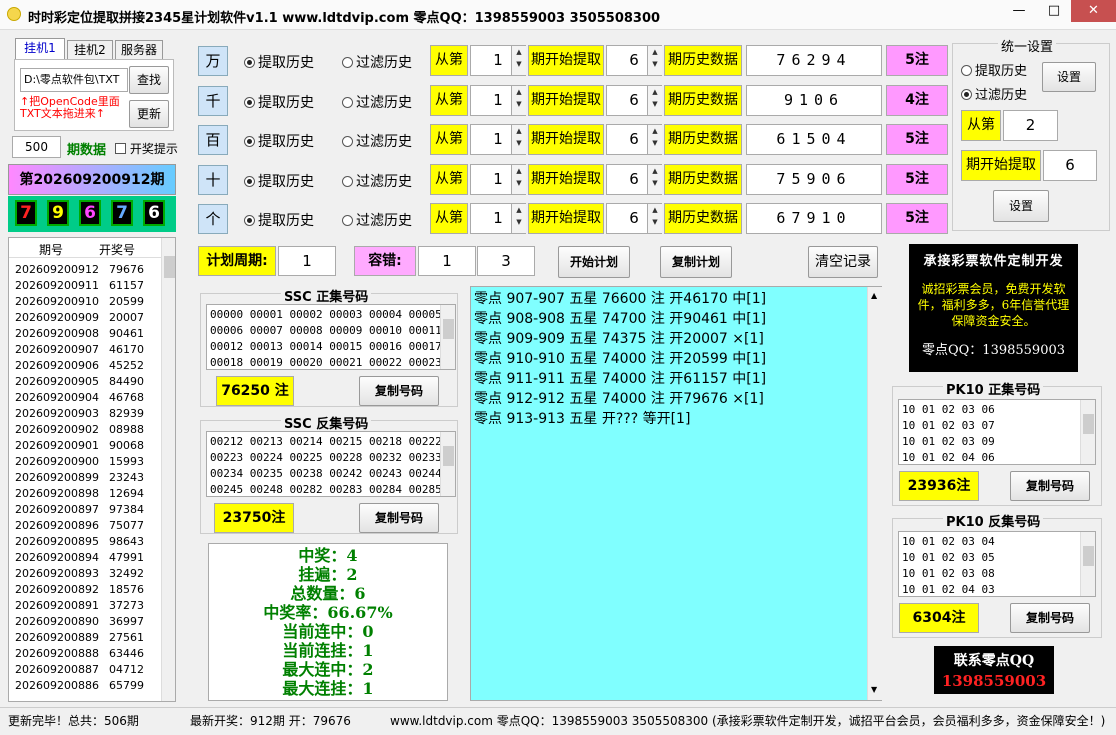  What do you see at coordinates (1021, 206) in the screenshot?
I see `unified-set-button-2: 设置` at bounding box center [1021, 206].